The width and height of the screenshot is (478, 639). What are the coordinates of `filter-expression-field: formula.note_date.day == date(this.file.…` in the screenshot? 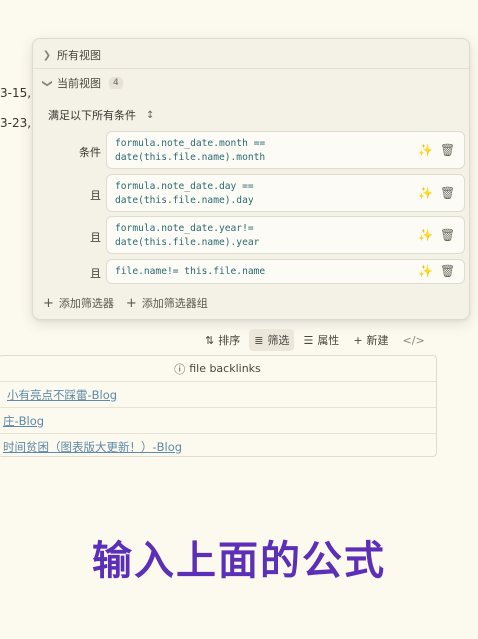 It's located at (285, 193).